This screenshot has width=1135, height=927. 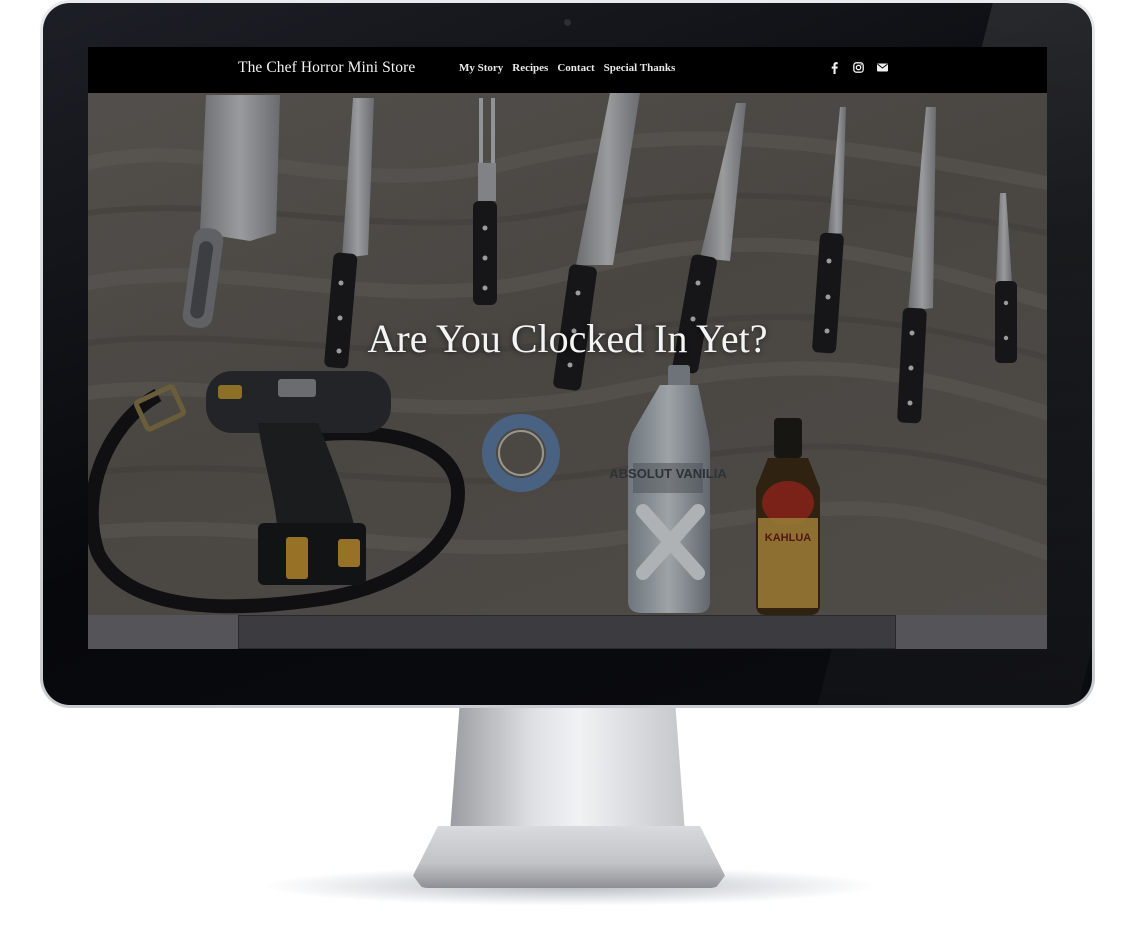 What do you see at coordinates (834, 67) in the screenshot?
I see `facebook-icon` at bounding box center [834, 67].